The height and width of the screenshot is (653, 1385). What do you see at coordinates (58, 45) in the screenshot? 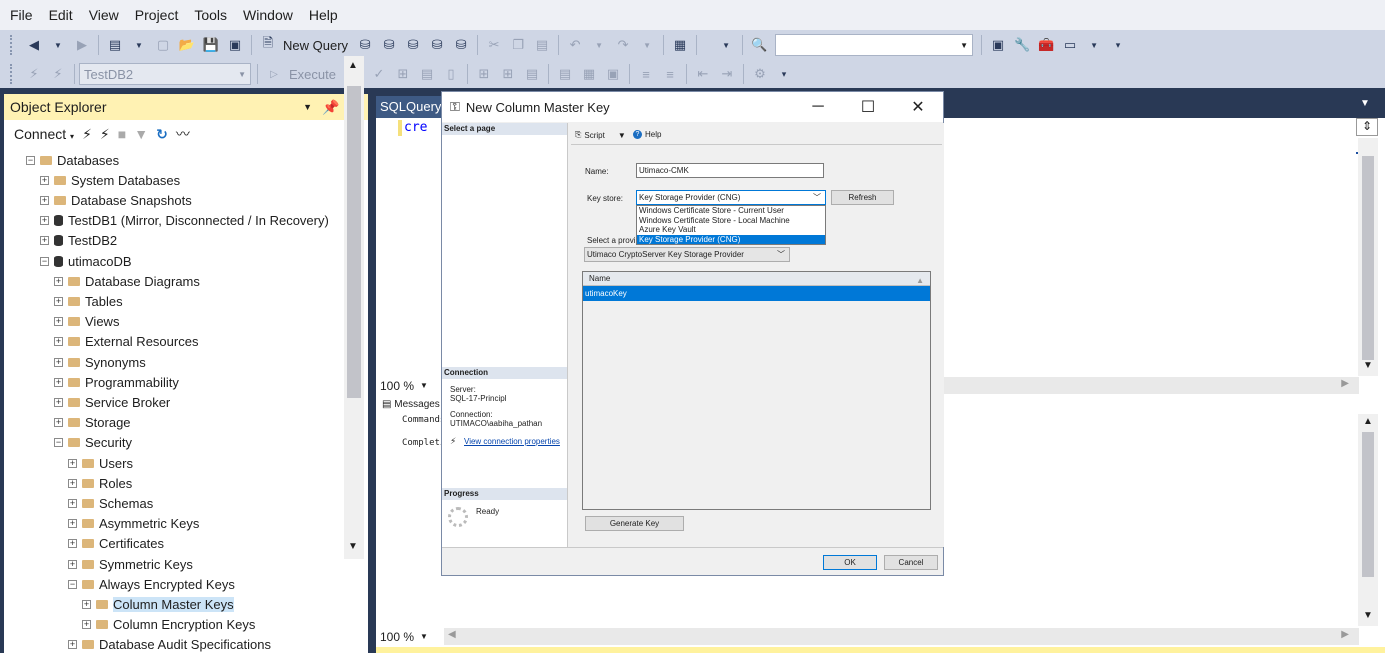
I see `back-dropdown-icon: ▼` at bounding box center [58, 45].